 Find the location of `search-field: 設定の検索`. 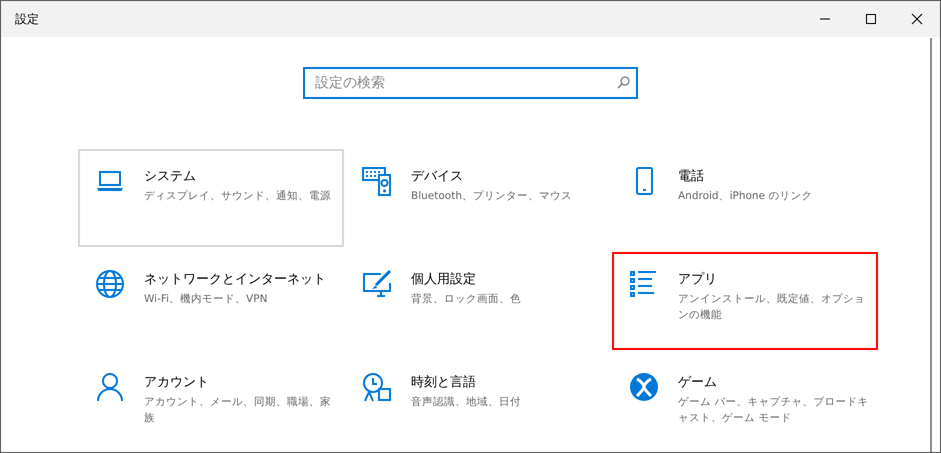

search-field: 設定の検索 is located at coordinates (470, 83).